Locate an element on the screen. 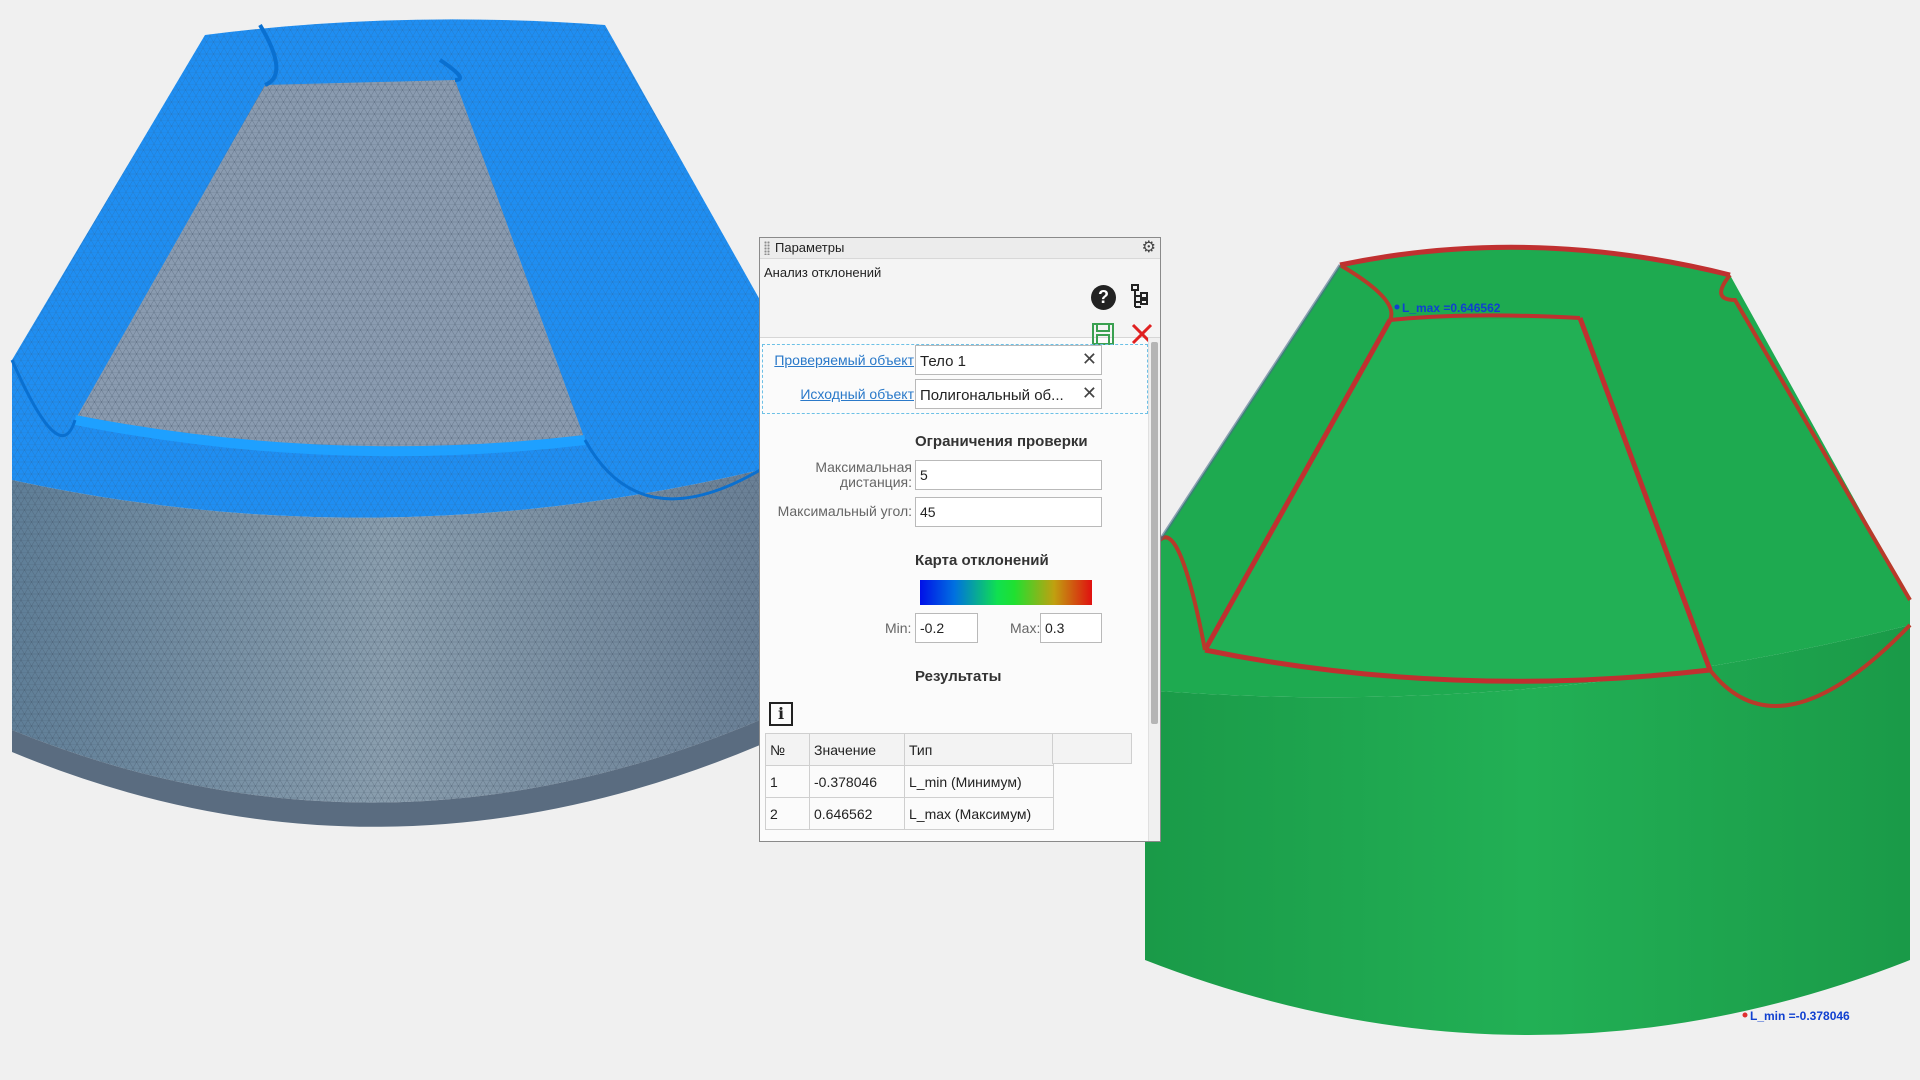 The image size is (1920, 1080). operation-name: Анализ отклонений is located at coordinates (823, 272).